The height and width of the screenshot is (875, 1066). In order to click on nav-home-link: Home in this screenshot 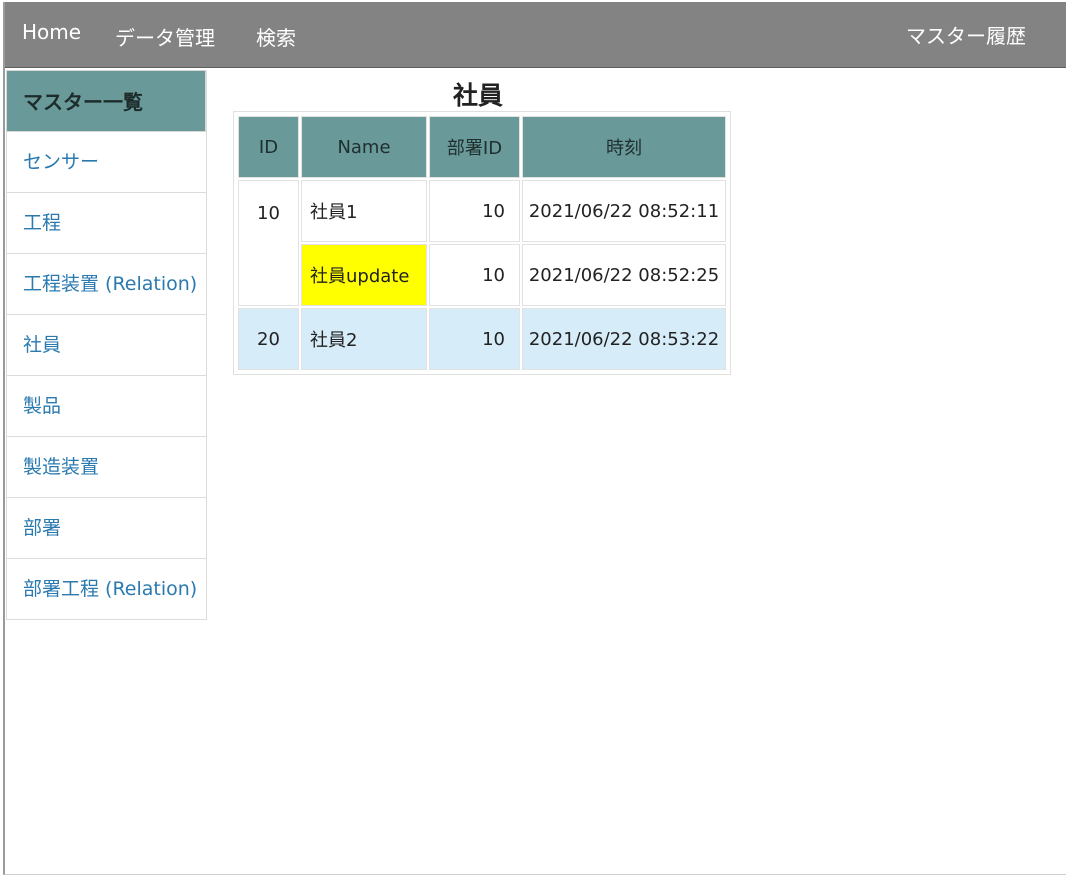, I will do `click(51, 32)`.